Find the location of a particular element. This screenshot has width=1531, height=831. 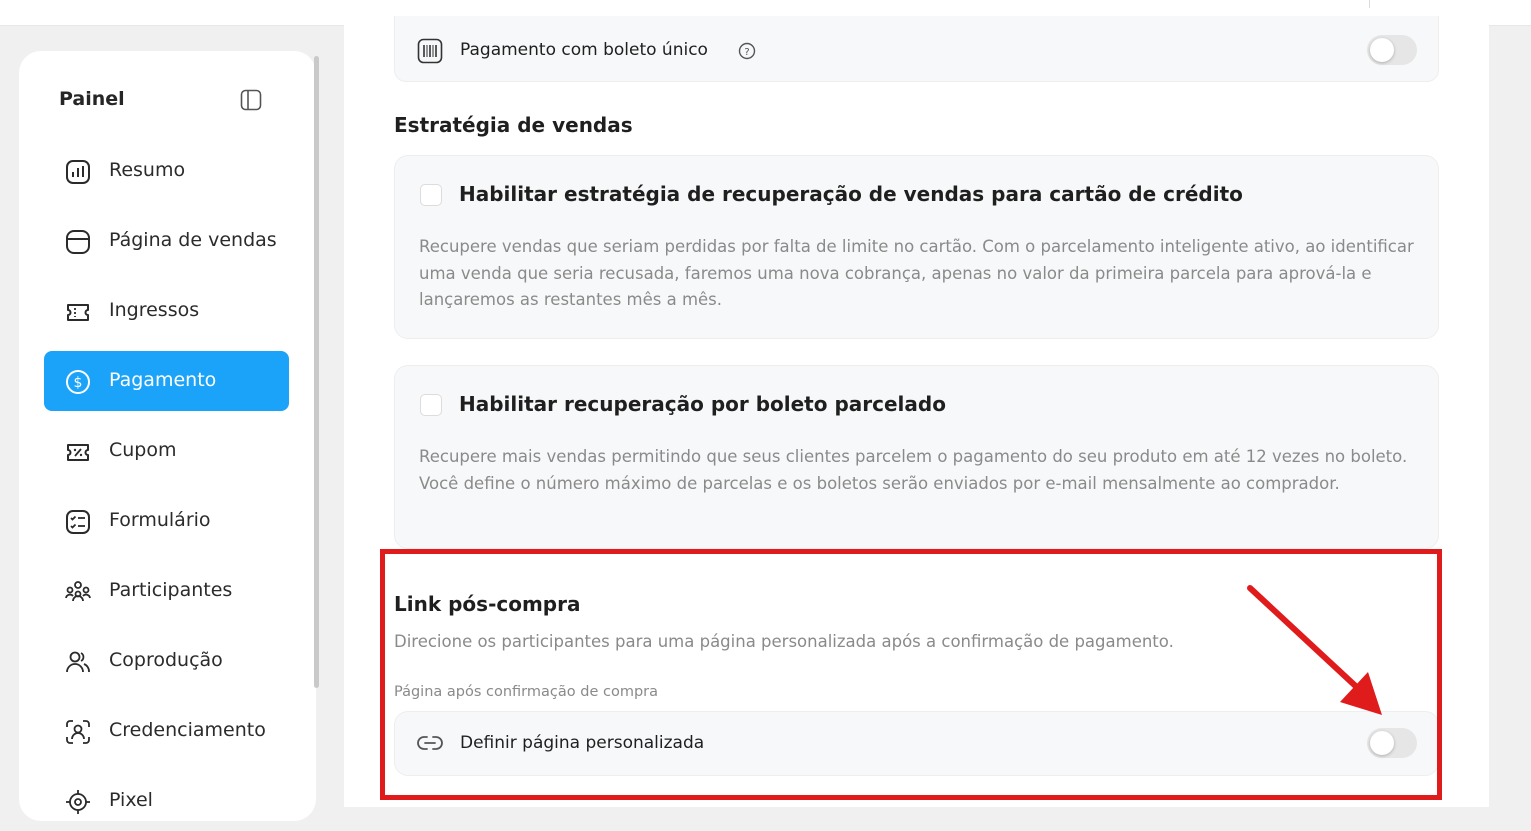

sidebar-item-formulario: Formulário is located at coordinates (166, 521).